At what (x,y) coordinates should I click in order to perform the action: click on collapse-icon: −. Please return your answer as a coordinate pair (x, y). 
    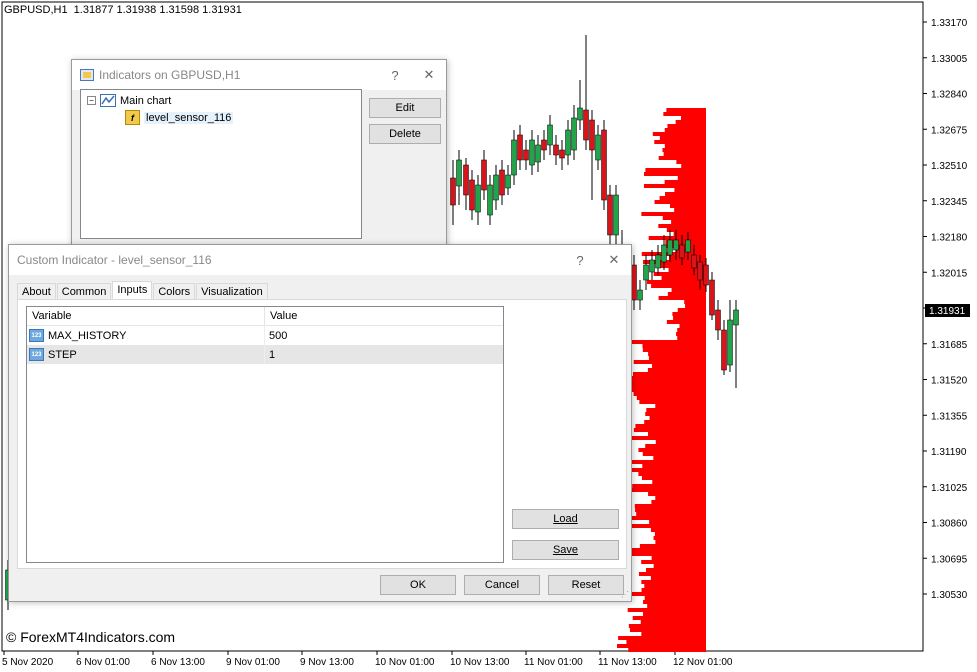
    Looking at the image, I should click on (91, 100).